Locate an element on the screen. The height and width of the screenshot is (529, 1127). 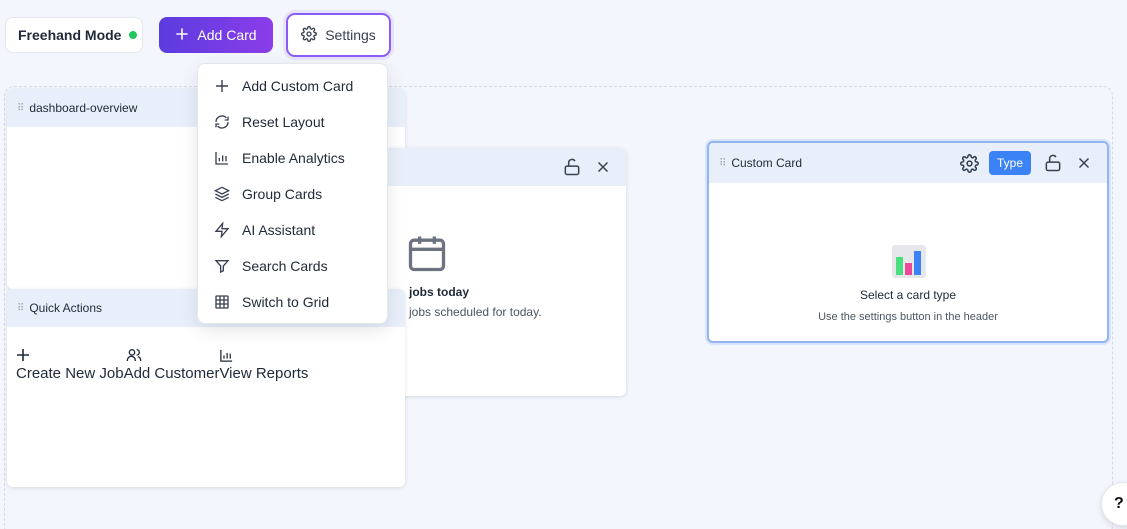
jobs-today-subtitle: jobs scheduled for today. is located at coordinates (475, 312).